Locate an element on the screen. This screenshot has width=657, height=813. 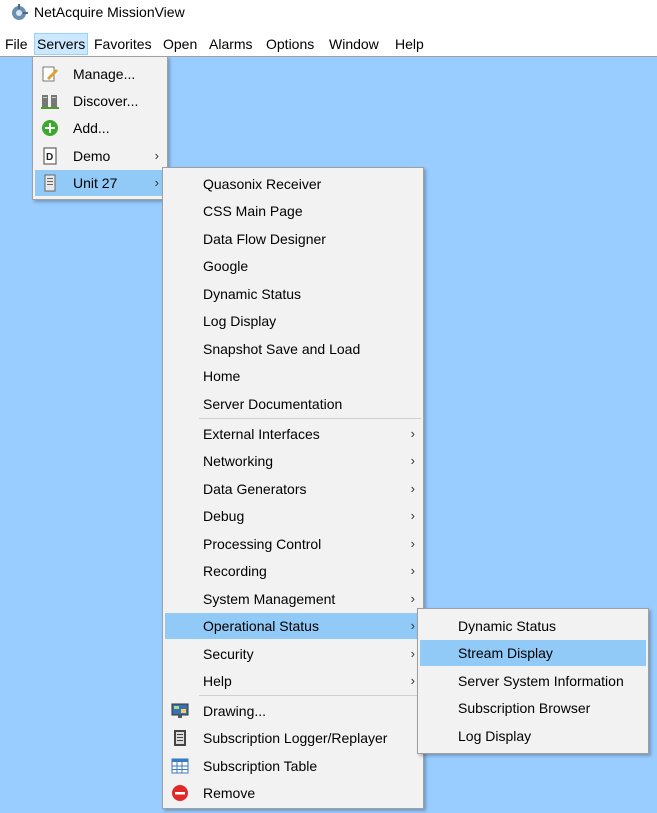
menu-item-quasonix-receiver: Quasonix Receiver is located at coordinates (293, 184).